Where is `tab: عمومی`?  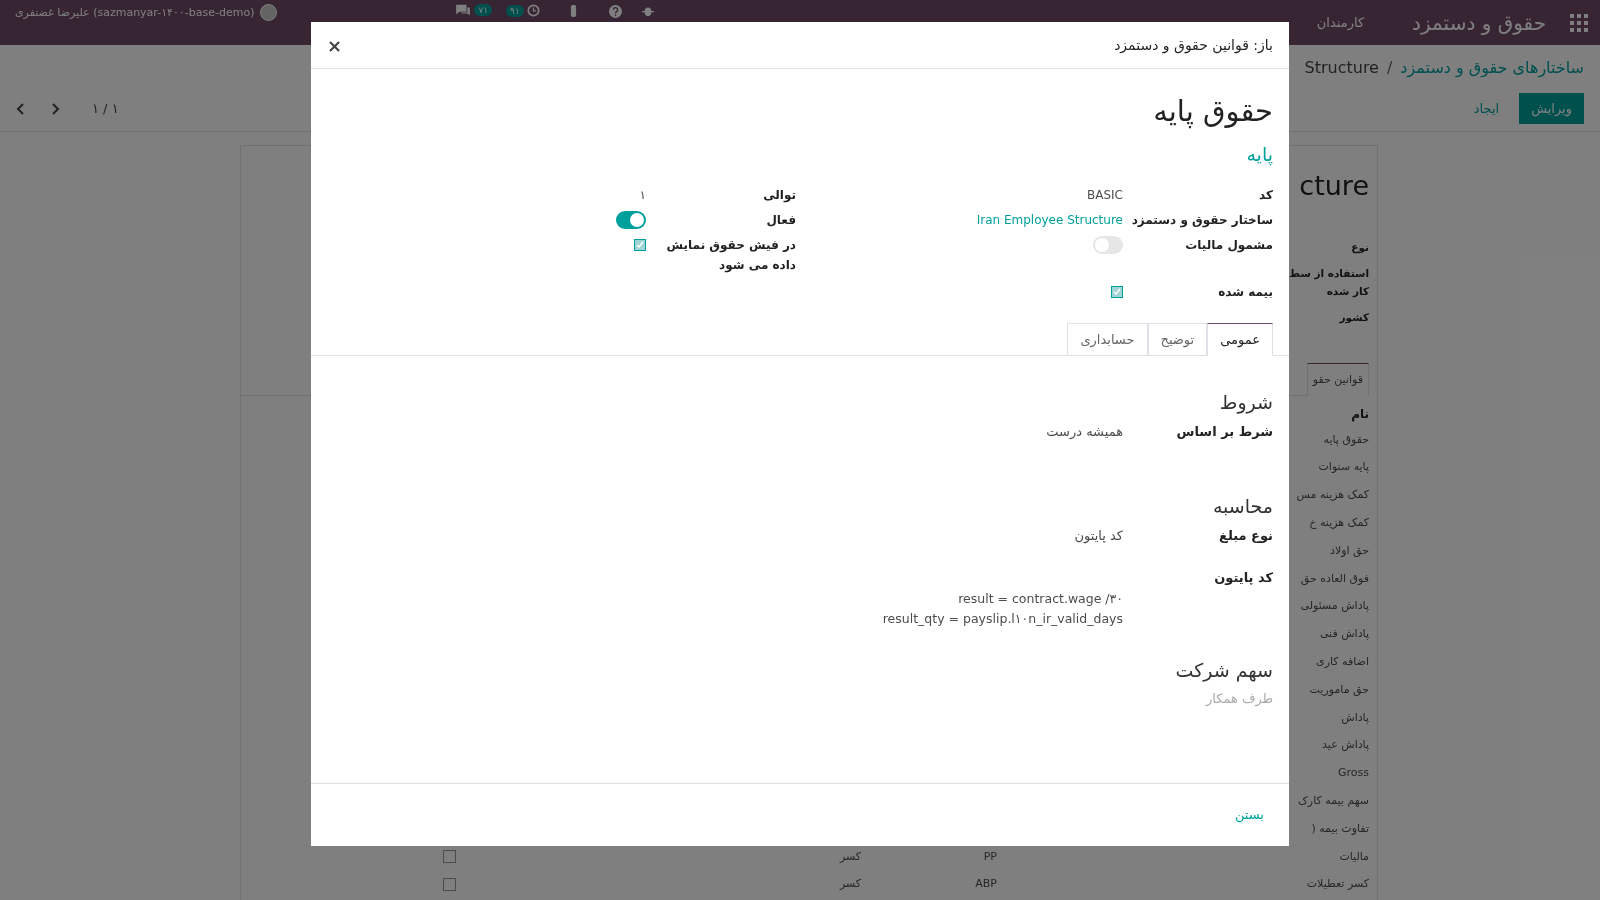 tab: عمومی is located at coordinates (1240, 339).